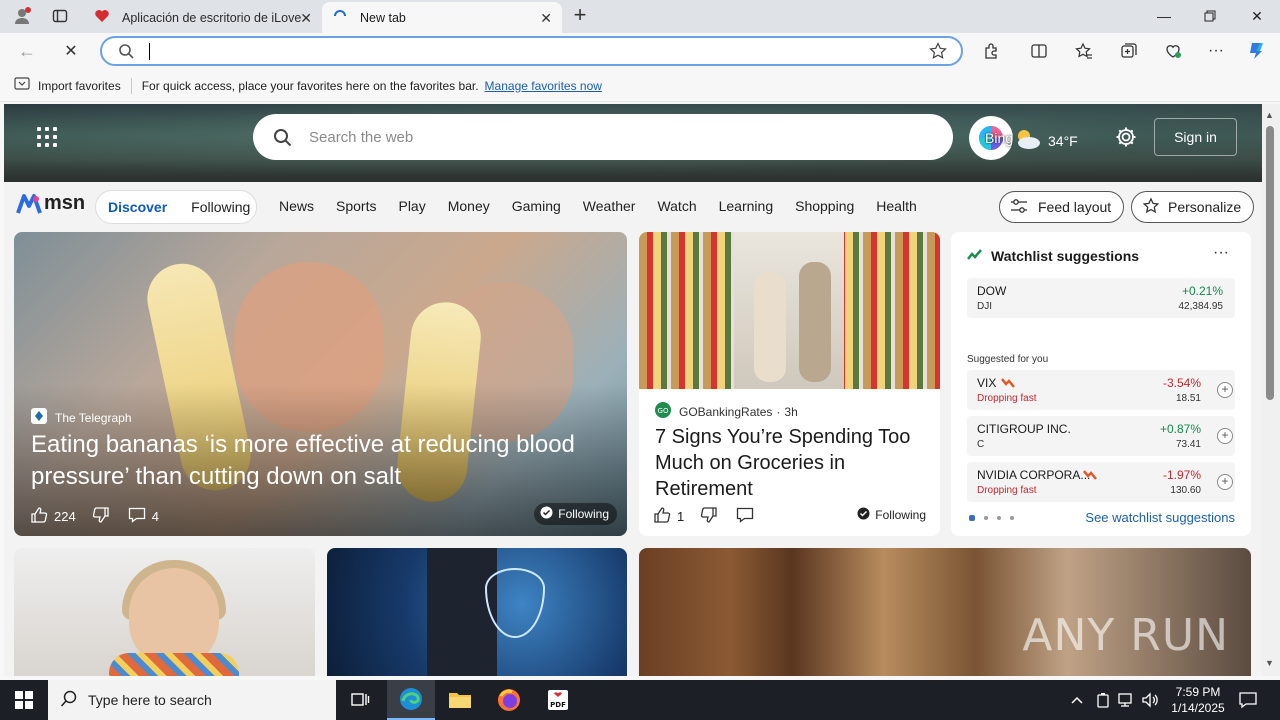  Describe the element at coordinates (67, 85) in the screenshot. I see `import-favorites-button: Import favorites` at that location.